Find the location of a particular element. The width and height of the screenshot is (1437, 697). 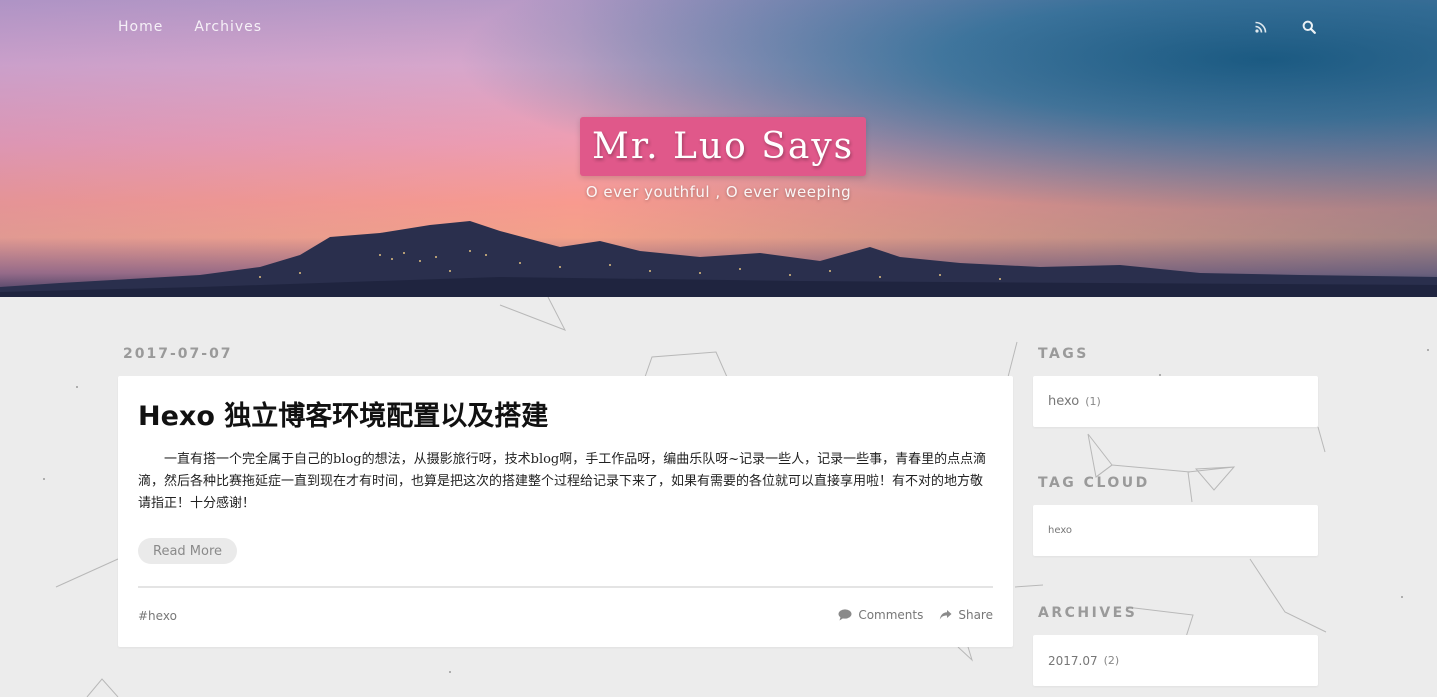

top-icons is located at coordinates (1285, 27).